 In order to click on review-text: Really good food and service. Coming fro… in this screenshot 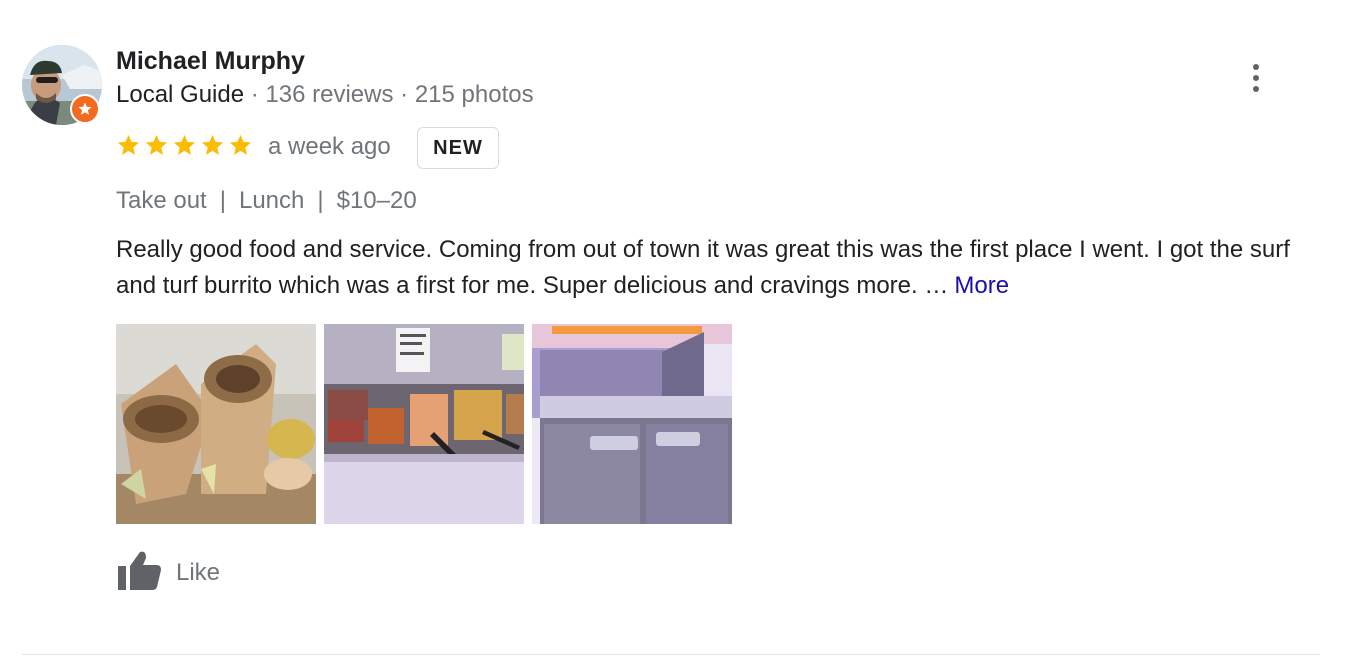, I will do `click(716, 268)`.